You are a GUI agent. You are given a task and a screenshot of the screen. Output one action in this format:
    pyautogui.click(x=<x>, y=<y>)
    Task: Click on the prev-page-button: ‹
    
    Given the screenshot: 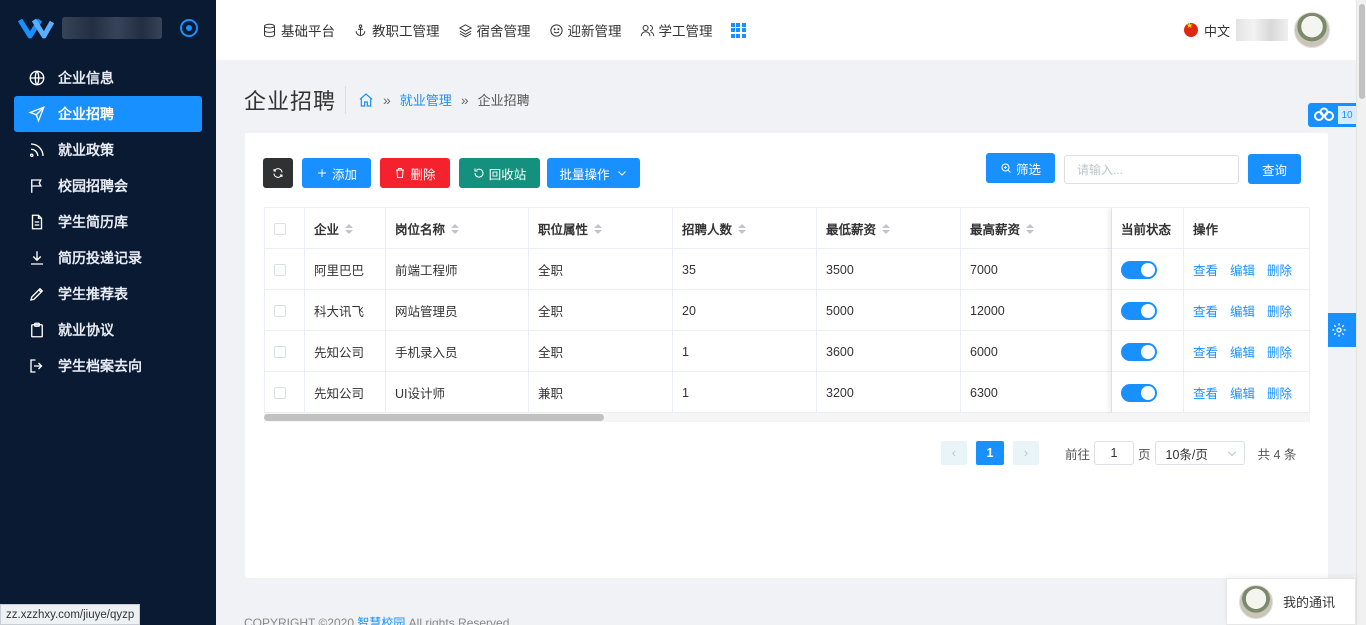 What is the action you would take?
    pyautogui.click(x=954, y=453)
    